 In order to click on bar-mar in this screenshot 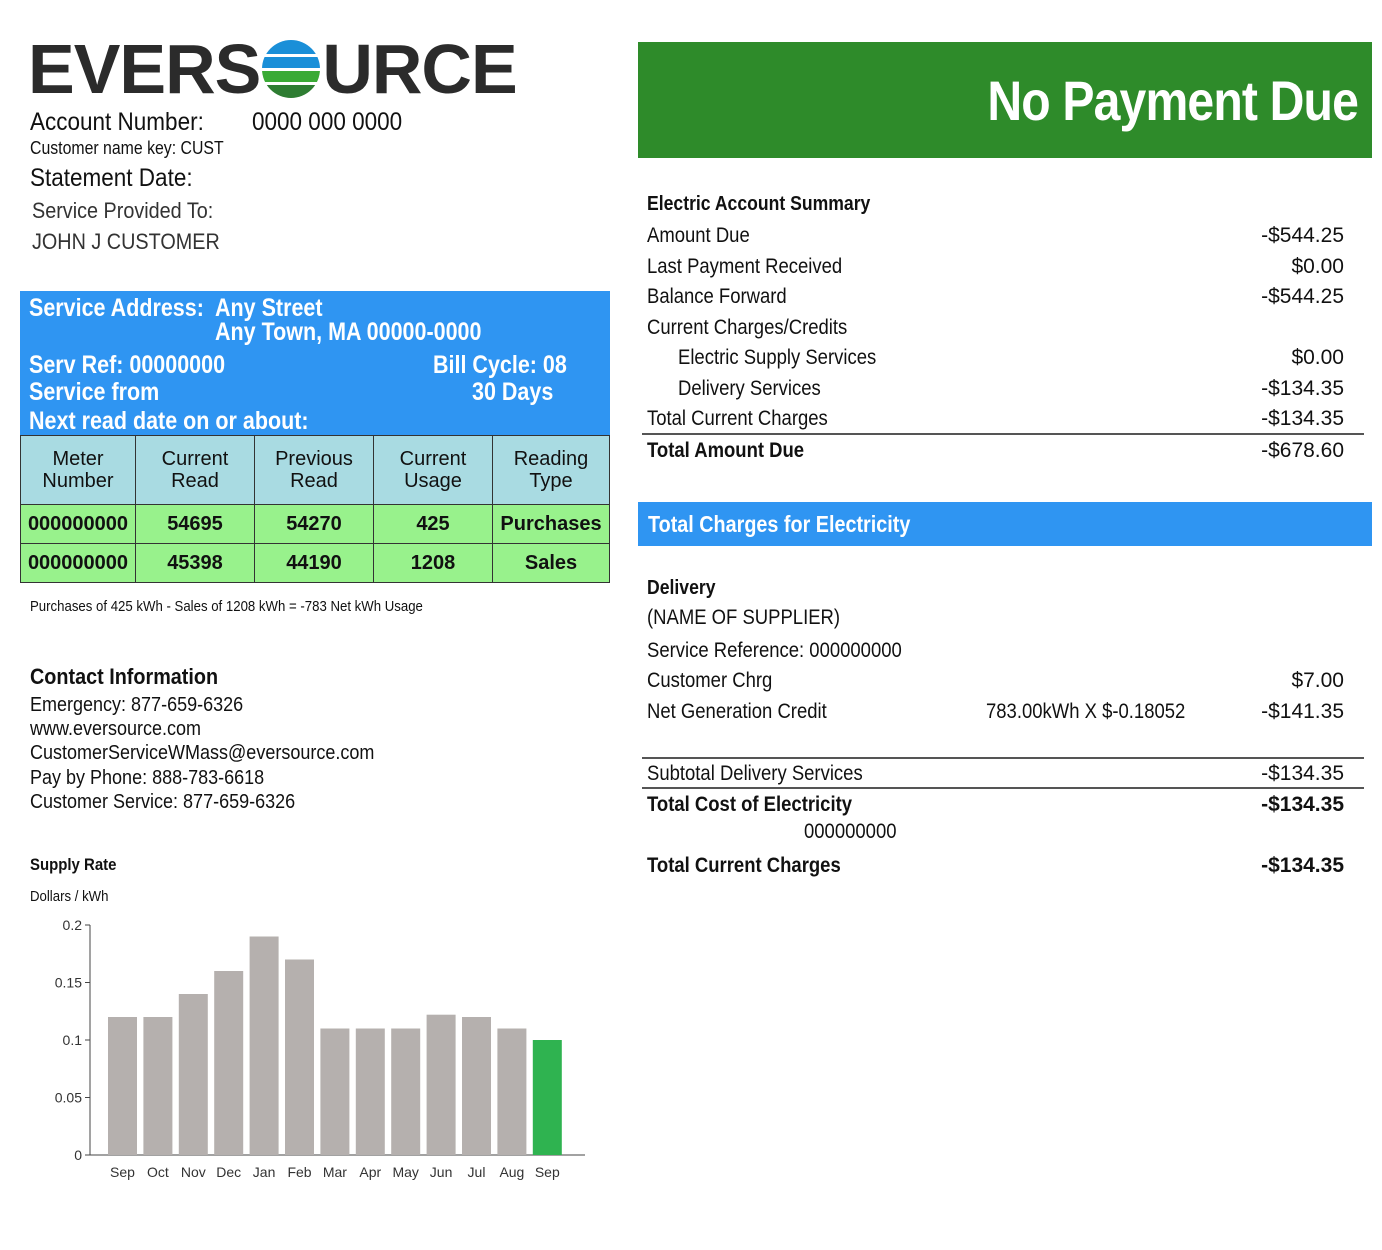, I will do `click(335, 1091)`.